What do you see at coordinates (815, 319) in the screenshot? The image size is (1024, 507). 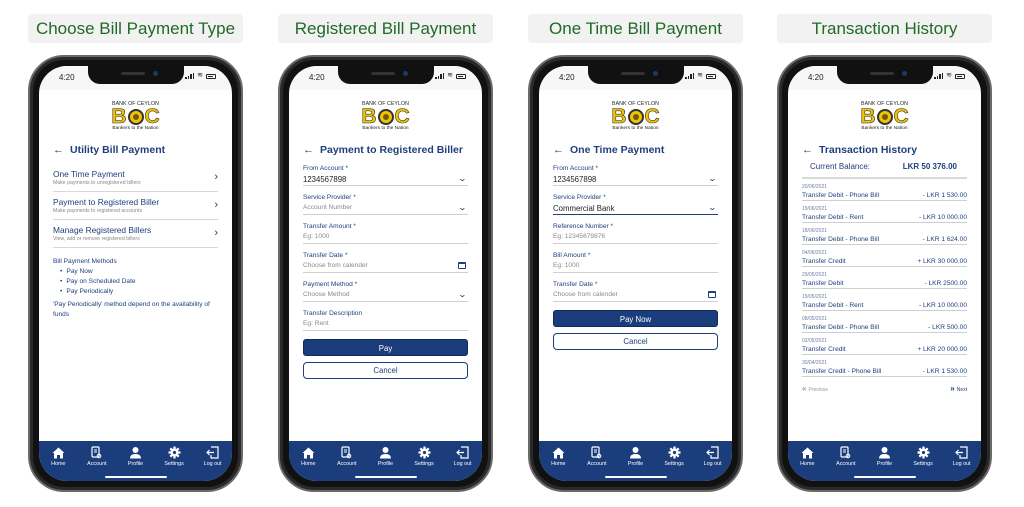 I see `txn-date: 08/05/2021` at bounding box center [815, 319].